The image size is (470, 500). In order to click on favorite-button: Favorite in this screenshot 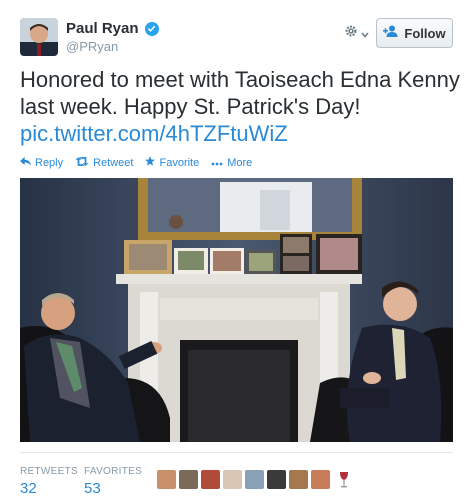, I will do `click(172, 162)`.